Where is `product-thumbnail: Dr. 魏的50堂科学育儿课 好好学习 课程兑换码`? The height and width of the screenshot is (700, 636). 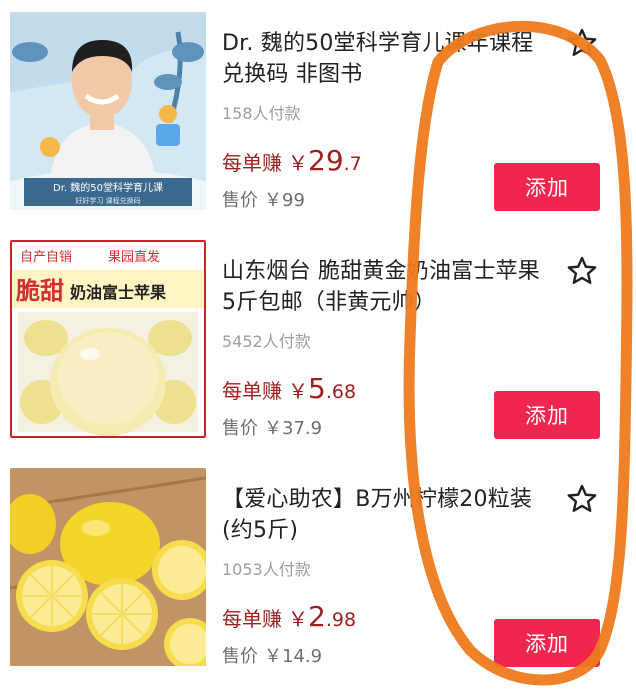
product-thumbnail: Dr. 魏的50堂科学育儿课 好好学习 课程兑换码 is located at coordinates (108, 111).